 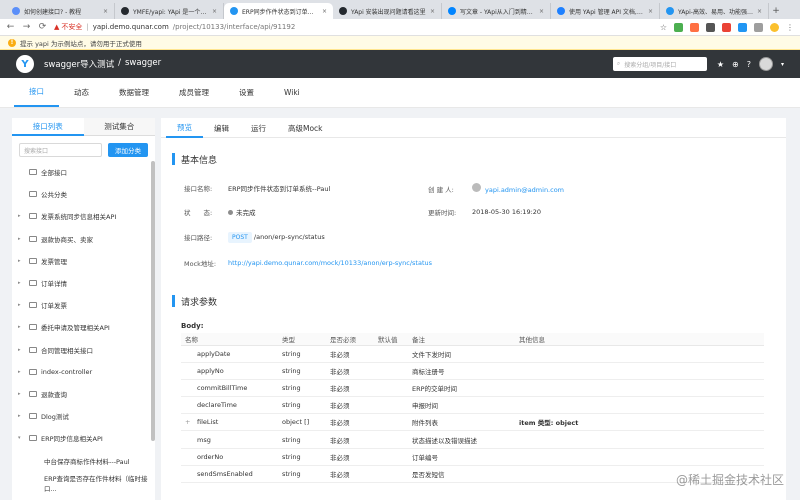 What do you see at coordinates (68, 27) in the screenshot?
I see `insecure-indicator: ▲ 不安全` at bounding box center [68, 27].